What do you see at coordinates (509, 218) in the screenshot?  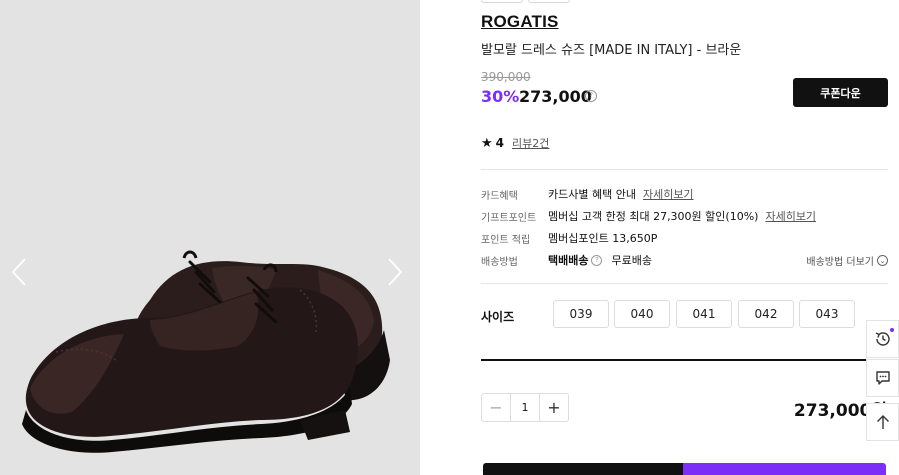 I see `benefit-label: 기프트포인트` at bounding box center [509, 218].